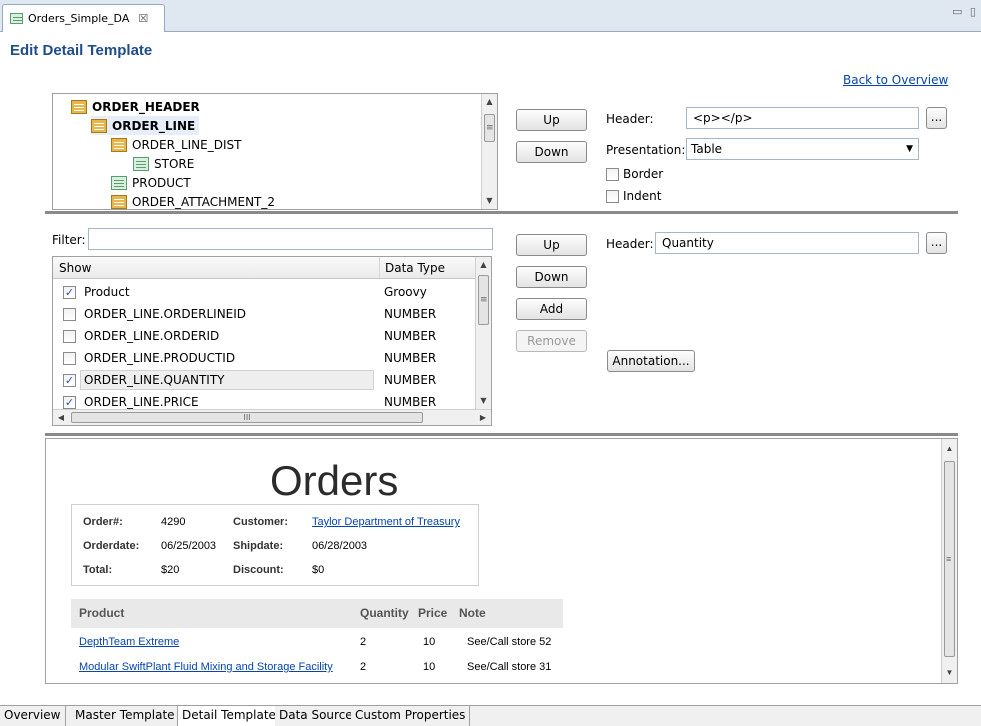 The width and height of the screenshot is (981, 726). What do you see at coordinates (483, 333) in the screenshot?
I see `table-vertical-scrollbar: ▲ ▼` at bounding box center [483, 333].